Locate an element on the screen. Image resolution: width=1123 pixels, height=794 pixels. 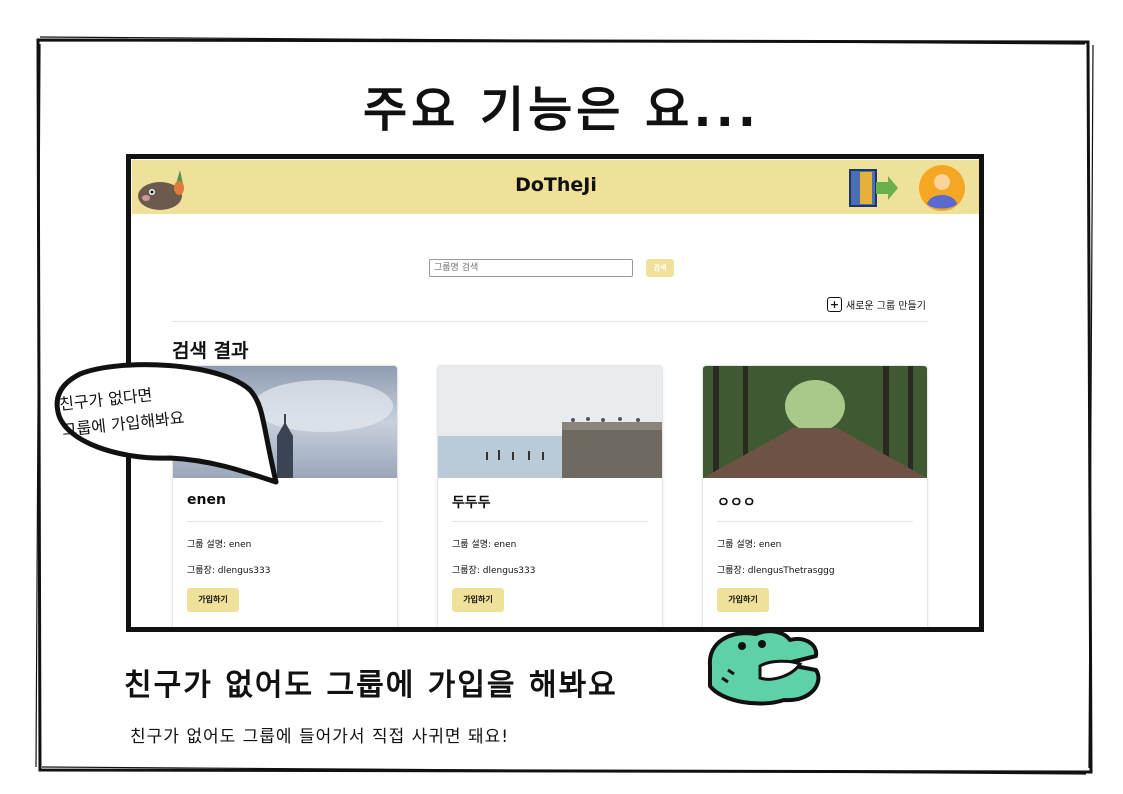
avatar-icon is located at coordinates (942, 188).